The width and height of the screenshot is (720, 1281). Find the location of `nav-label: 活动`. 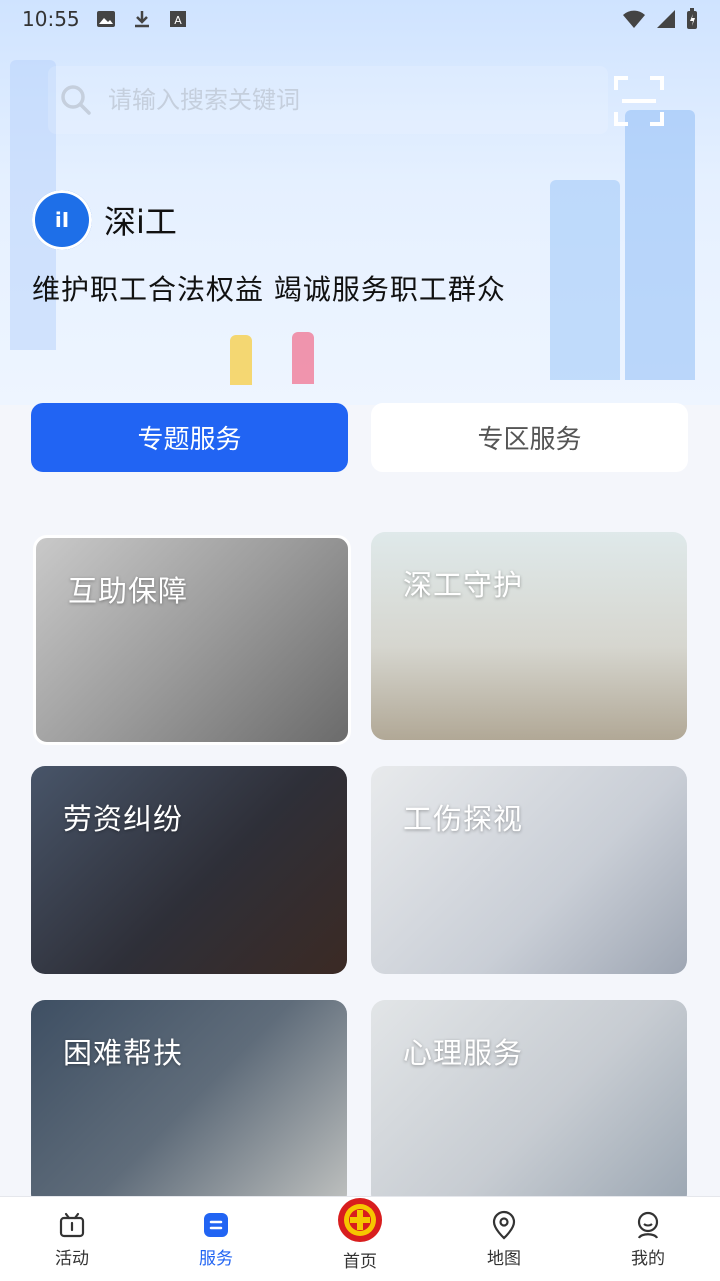

nav-label: 活动 is located at coordinates (72, 1258).